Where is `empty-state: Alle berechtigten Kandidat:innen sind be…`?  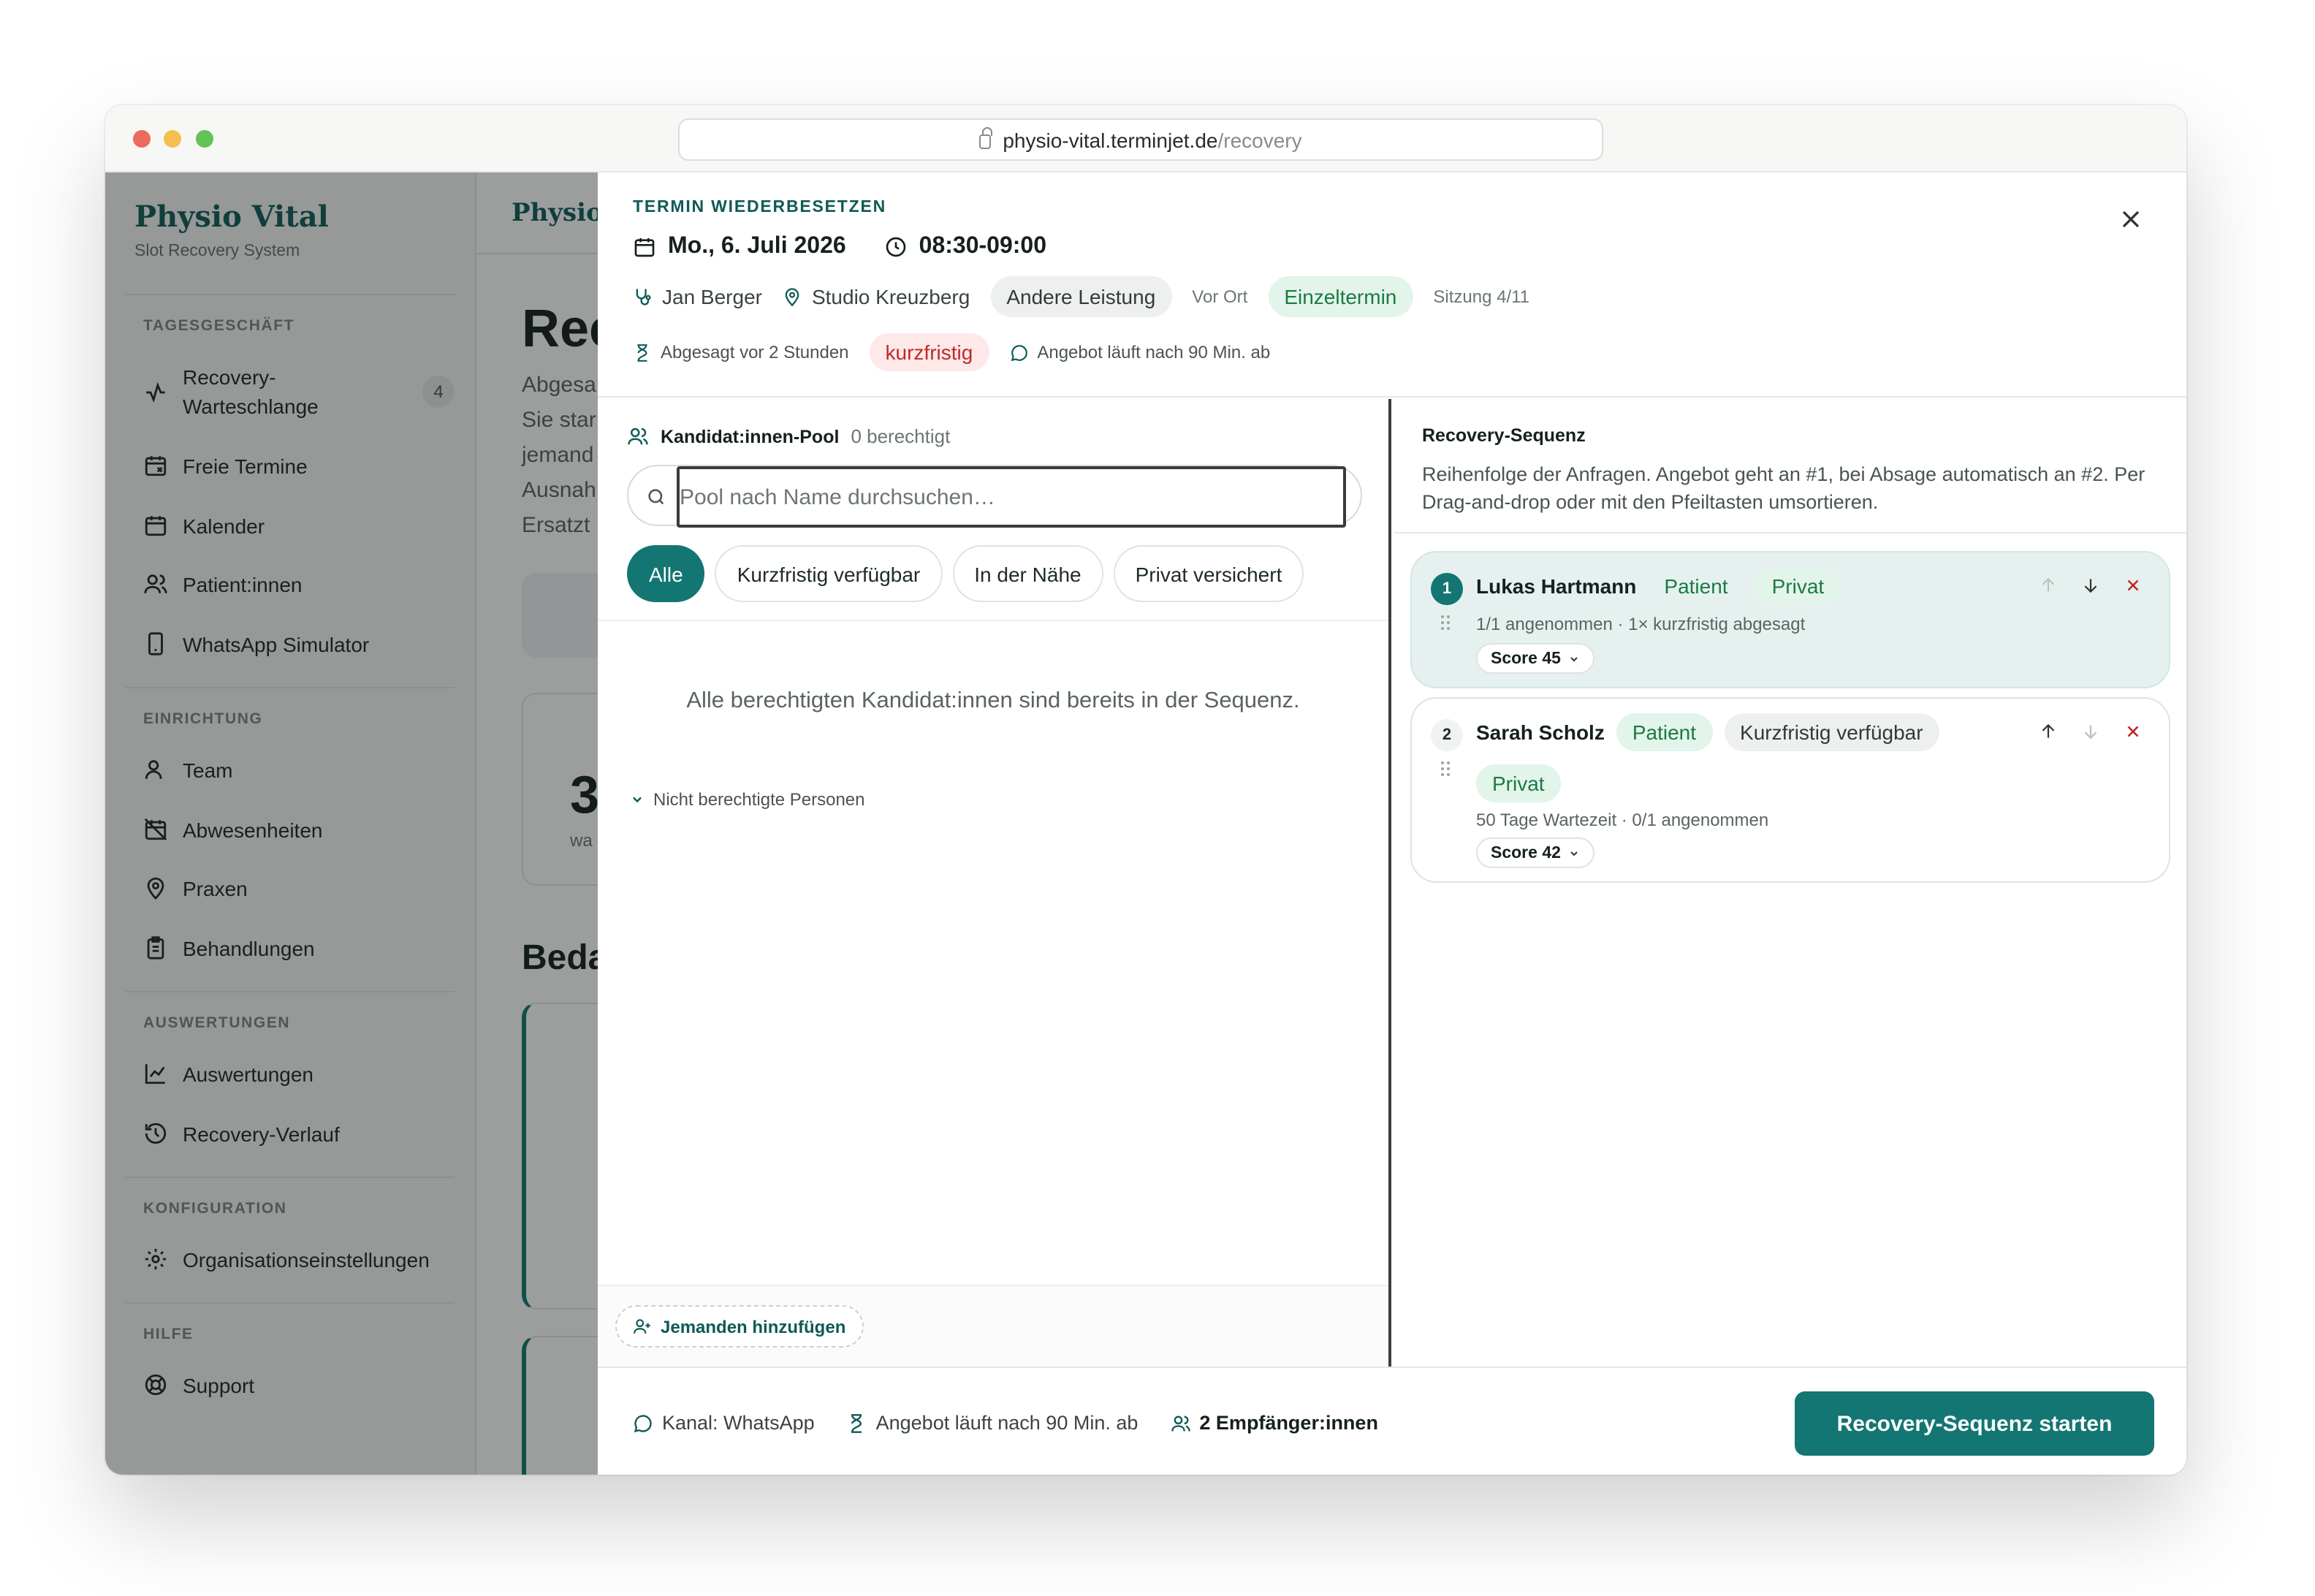
empty-state: Alle berechtigten Kandidat:innen sind be… is located at coordinates (993, 700).